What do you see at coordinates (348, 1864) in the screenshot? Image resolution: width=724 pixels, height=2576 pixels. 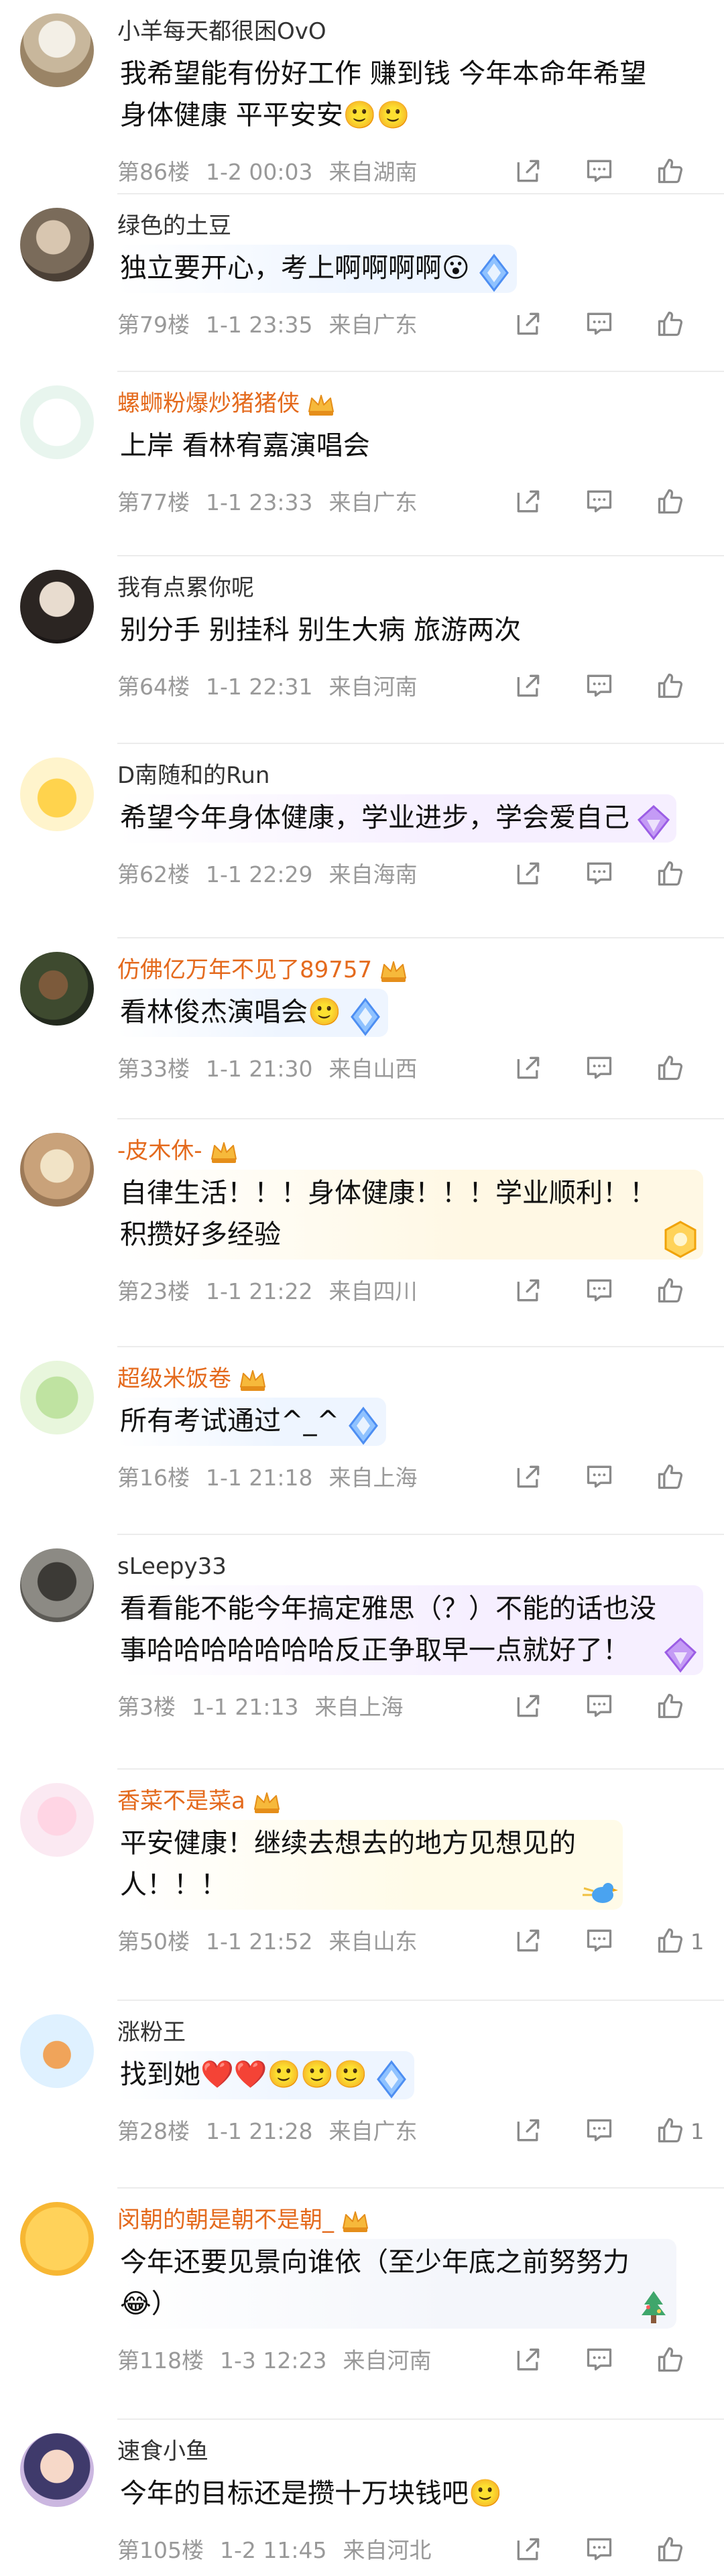 I see `comment-text: 平安健康！继续去想去的地方见想见的 人！！！` at bounding box center [348, 1864].